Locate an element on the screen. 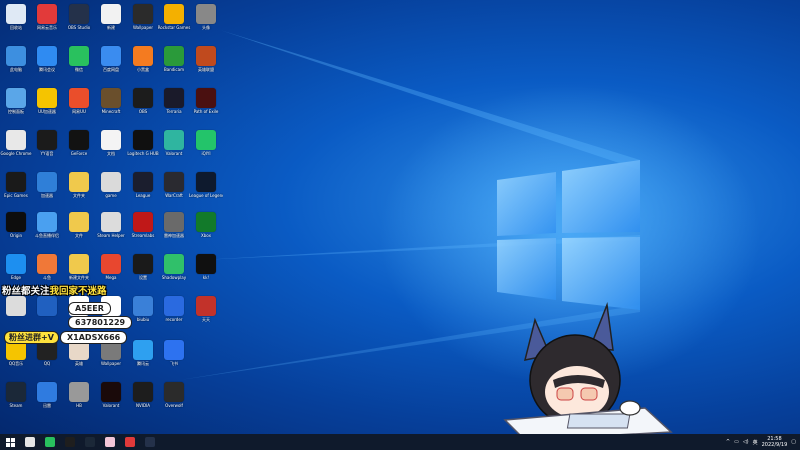 This screenshot has height=450, width=800. desktop-icon: Streamlabs is located at coordinates (143, 225).